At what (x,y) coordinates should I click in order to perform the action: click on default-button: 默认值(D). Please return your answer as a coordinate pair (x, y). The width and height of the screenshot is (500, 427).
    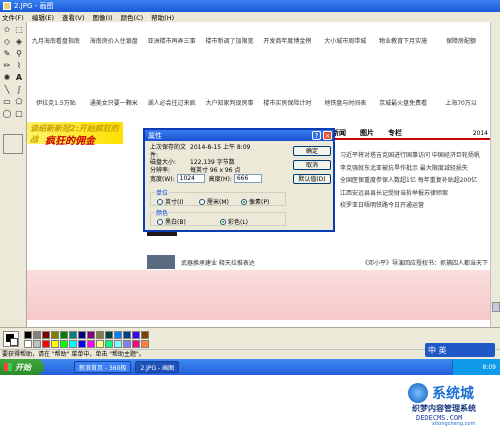
    Looking at the image, I should click on (312, 179).